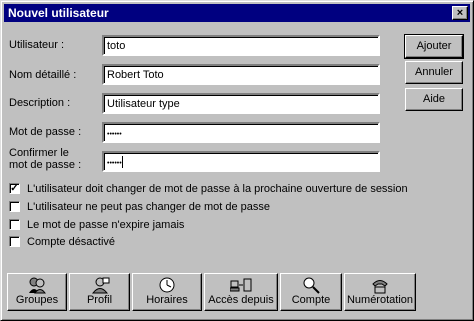  Describe the element at coordinates (167, 285) in the screenshot. I see `clock-icon` at that location.